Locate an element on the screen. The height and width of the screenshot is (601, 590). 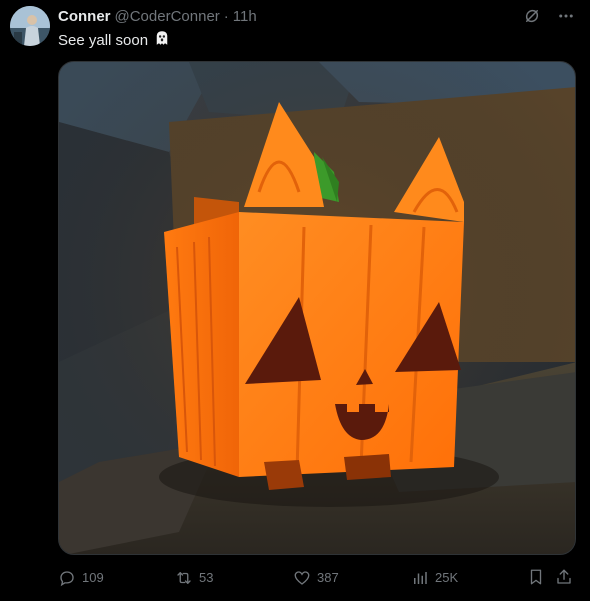
reply-button: 109 is located at coordinates (81, 578).